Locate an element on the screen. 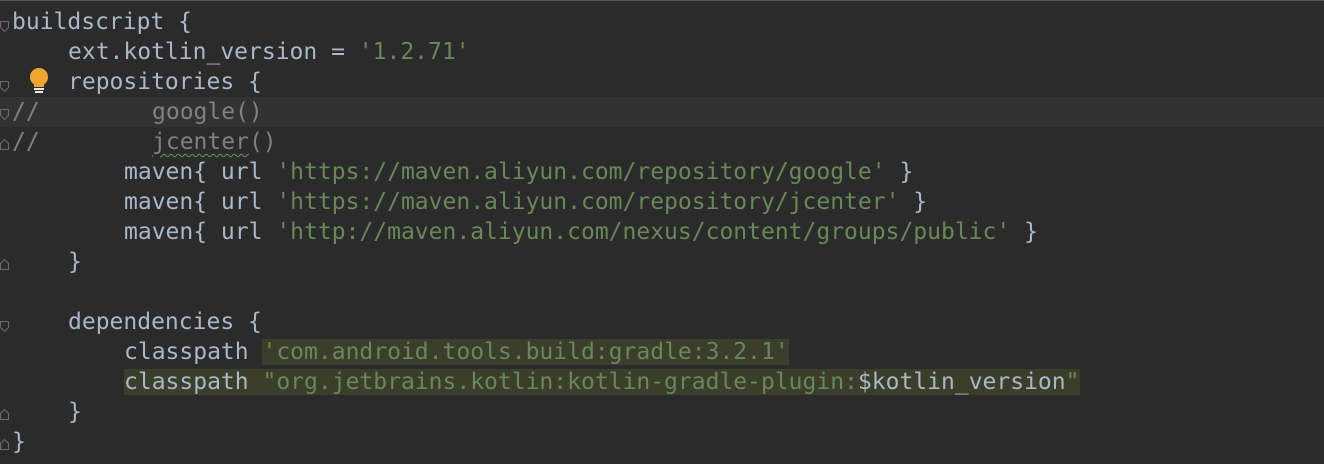  code-token: repositories { is located at coordinates (165, 82).